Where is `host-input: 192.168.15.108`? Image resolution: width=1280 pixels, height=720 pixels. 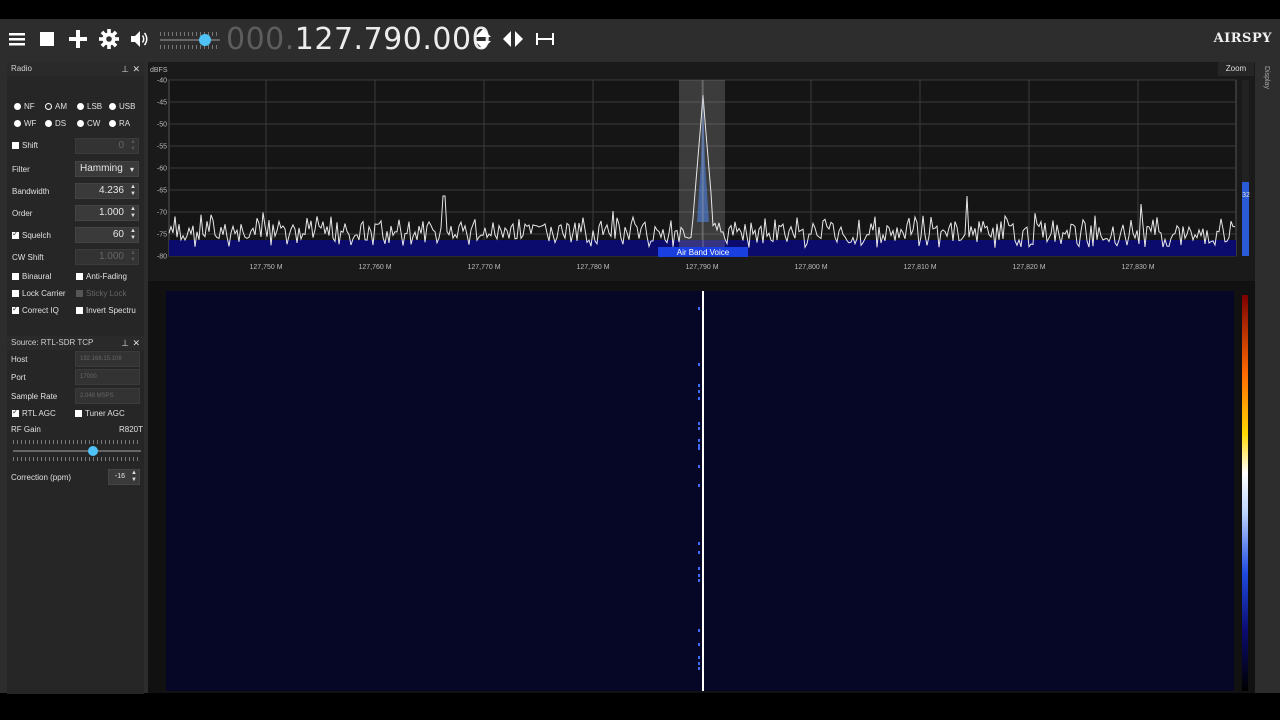
host-input: 192.168.15.108 is located at coordinates (107, 359).